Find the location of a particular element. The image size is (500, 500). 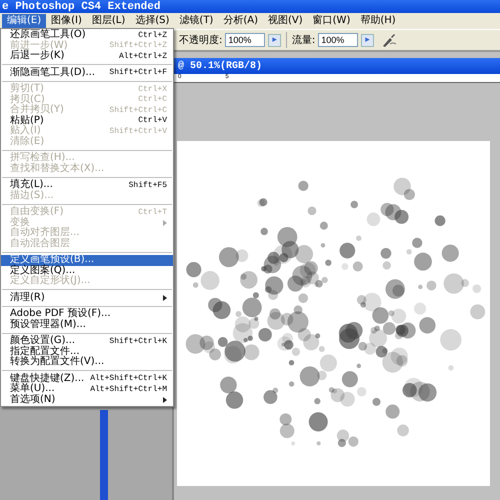

menu-bar-item: 分析(A) is located at coordinates (240, 21).